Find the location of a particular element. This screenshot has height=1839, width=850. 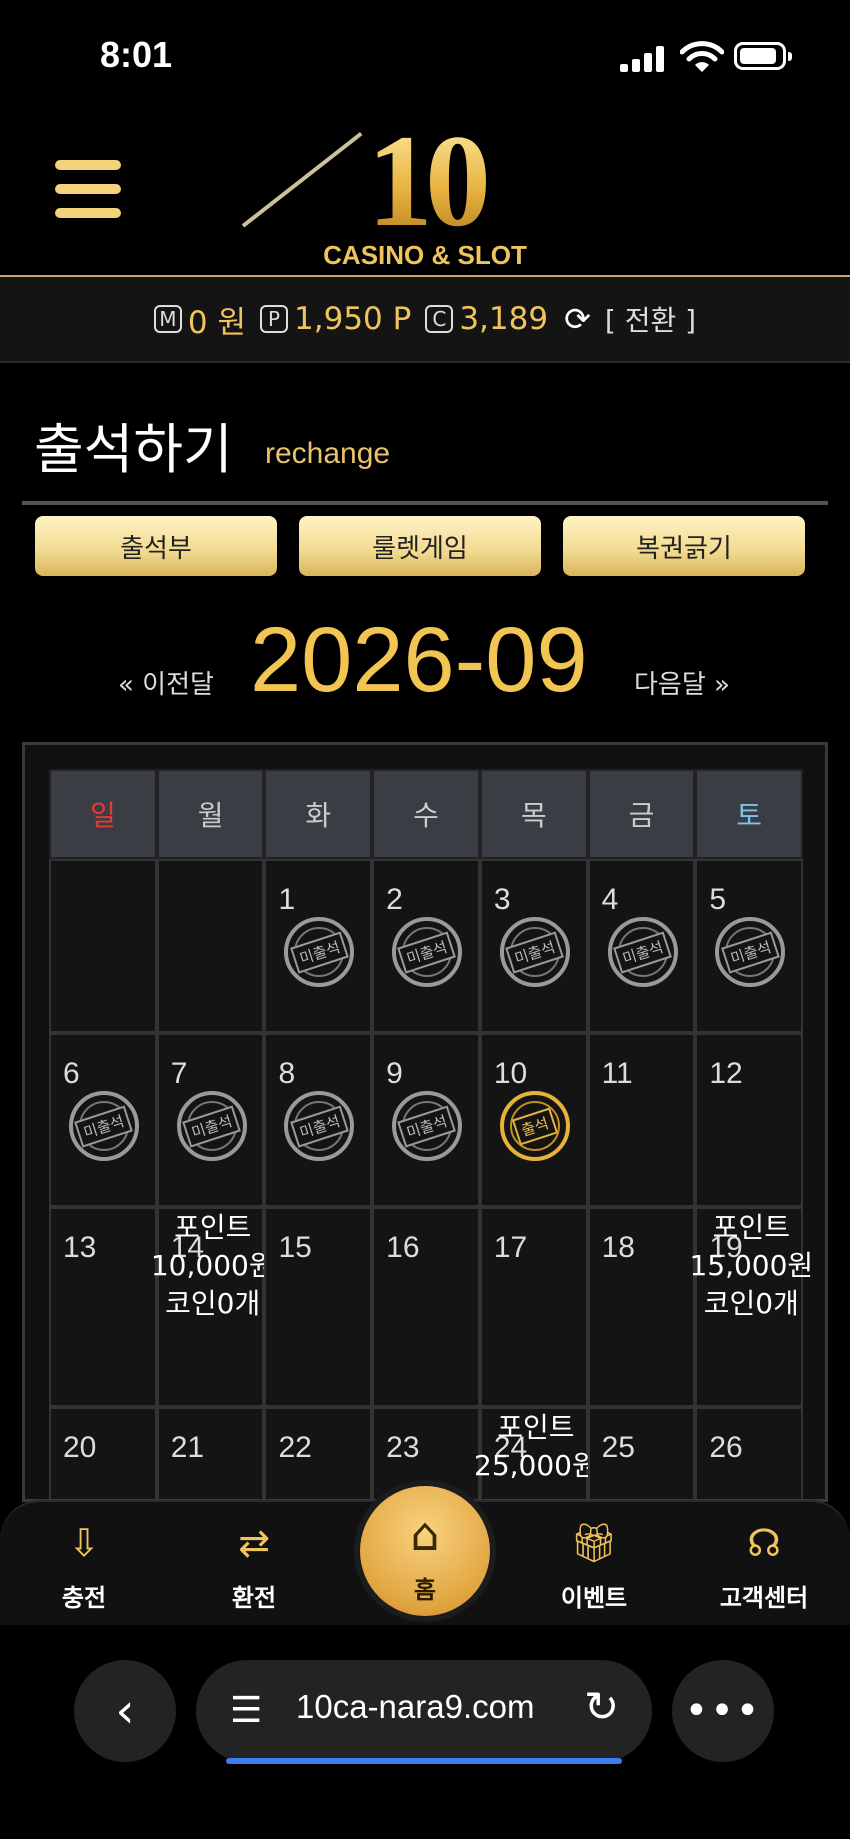

calendar-day: 26 is located at coordinates (749, 1453).